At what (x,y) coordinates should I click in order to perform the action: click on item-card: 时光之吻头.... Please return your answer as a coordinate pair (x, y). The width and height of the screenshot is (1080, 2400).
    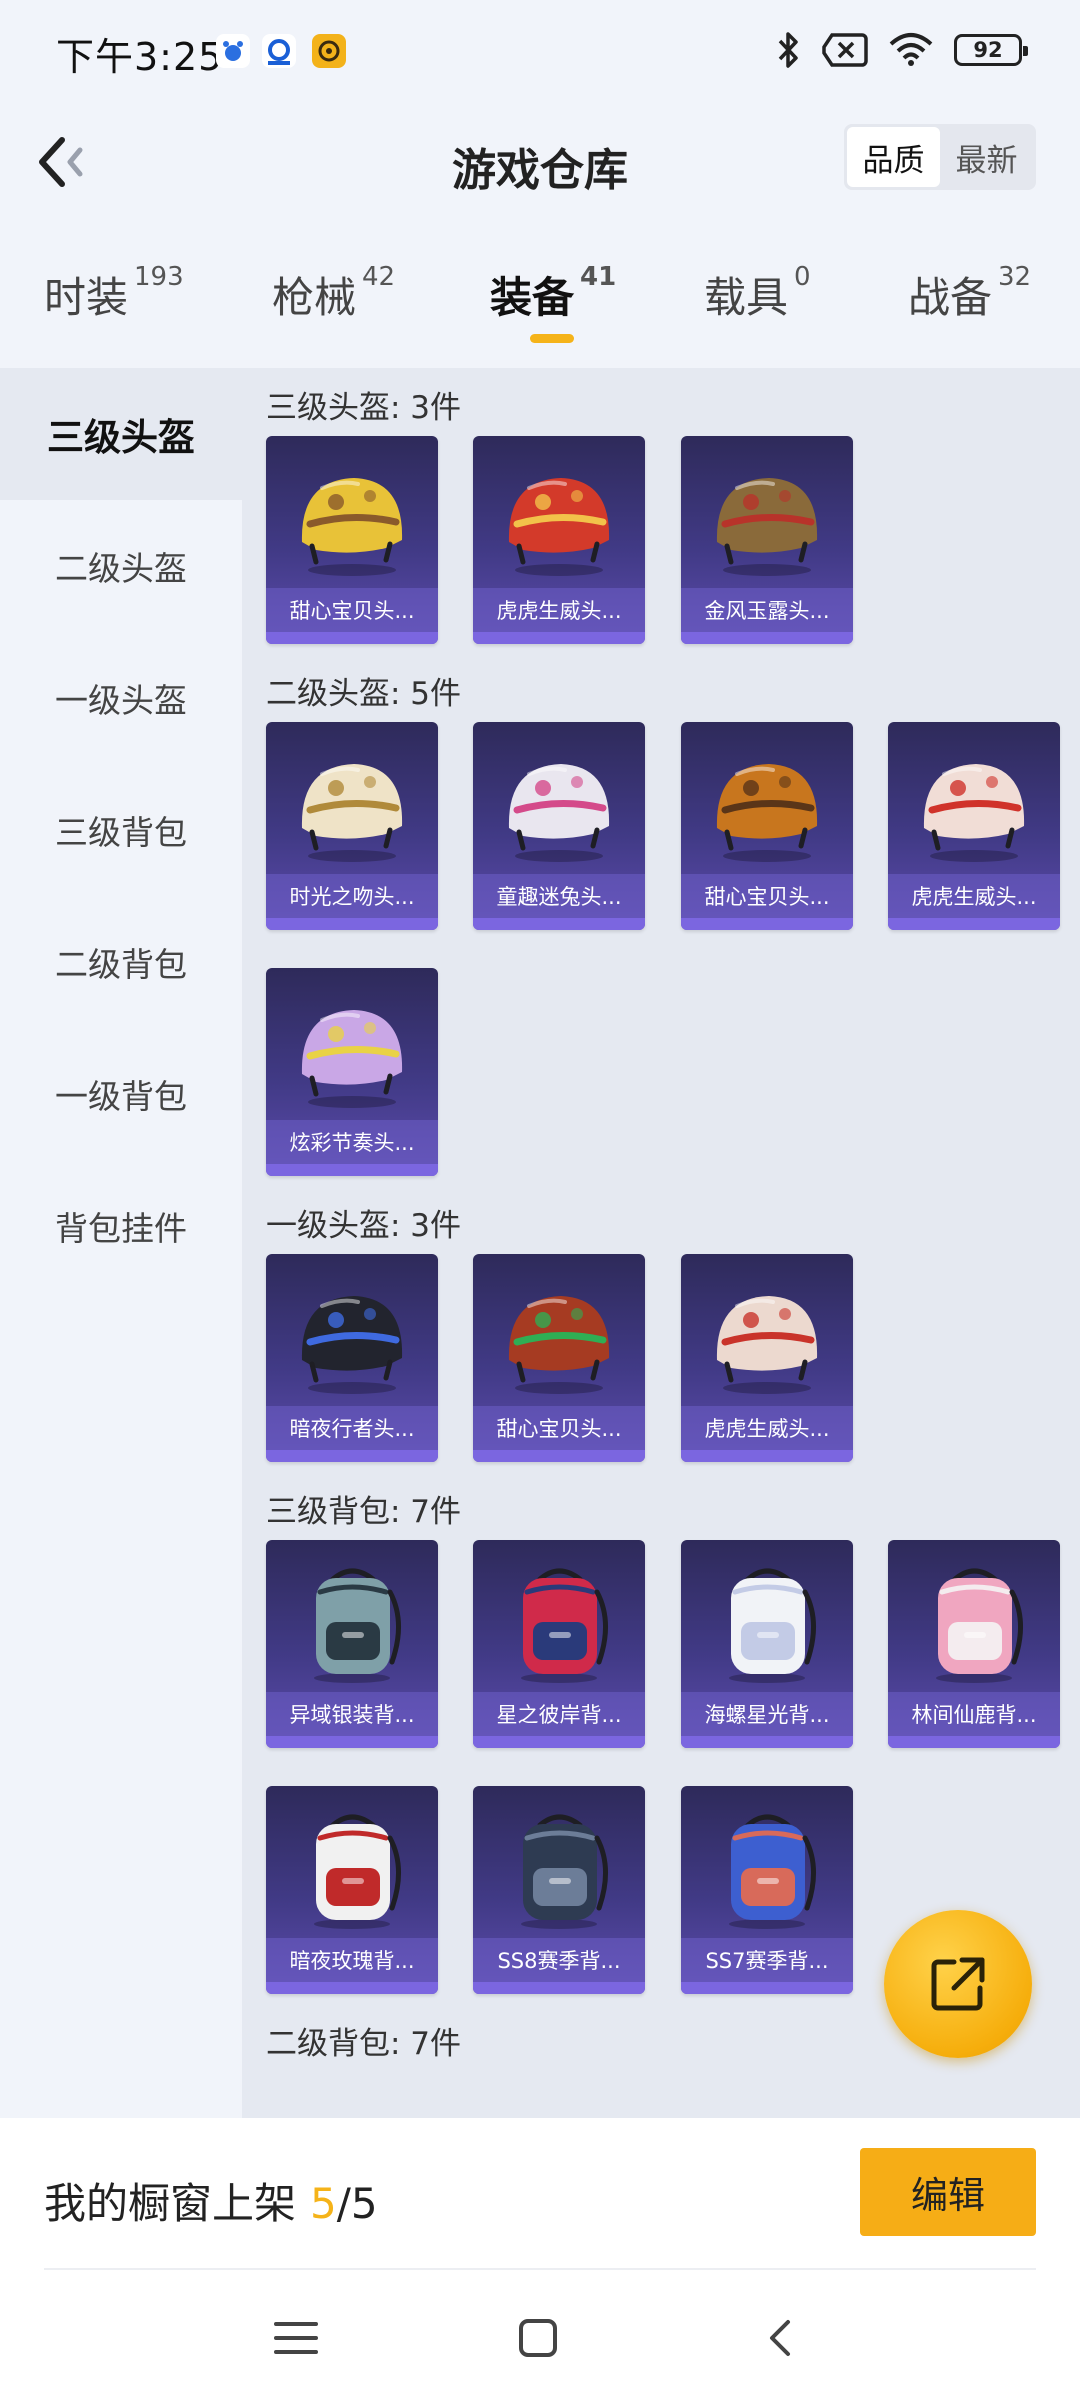
    Looking at the image, I should click on (352, 826).